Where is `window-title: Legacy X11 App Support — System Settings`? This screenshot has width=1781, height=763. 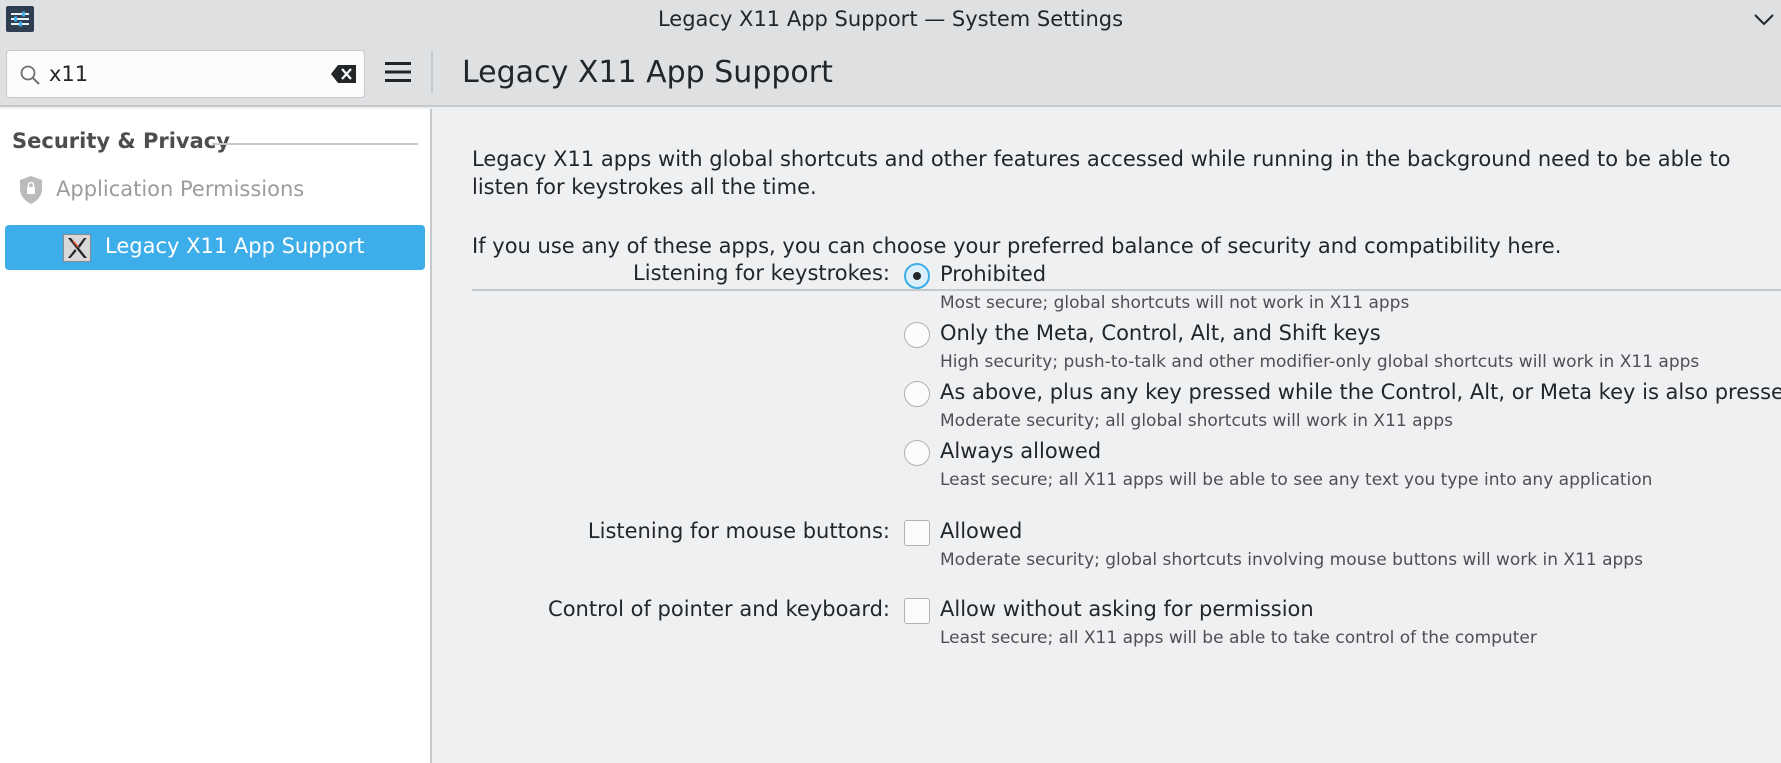 window-title: Legacy X11 App Support — System Settings is located at coordinates (890, 19).